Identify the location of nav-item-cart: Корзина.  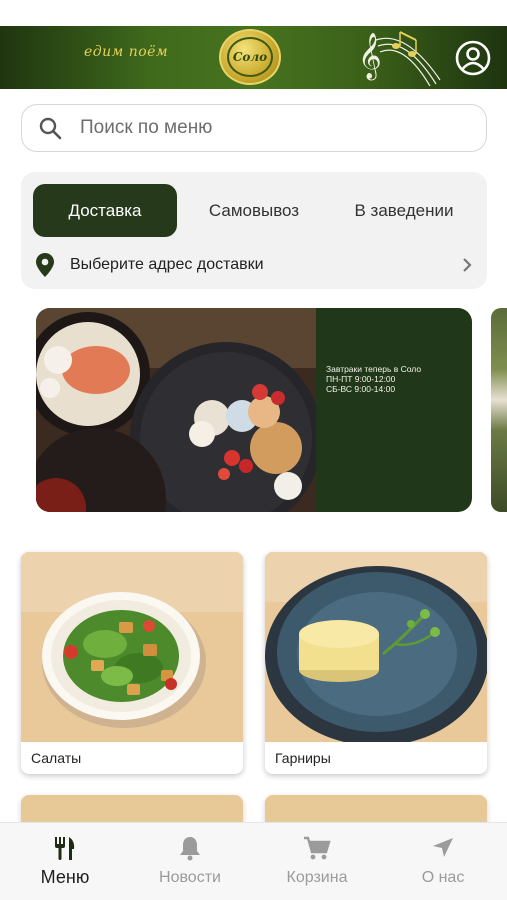
(317, 861).